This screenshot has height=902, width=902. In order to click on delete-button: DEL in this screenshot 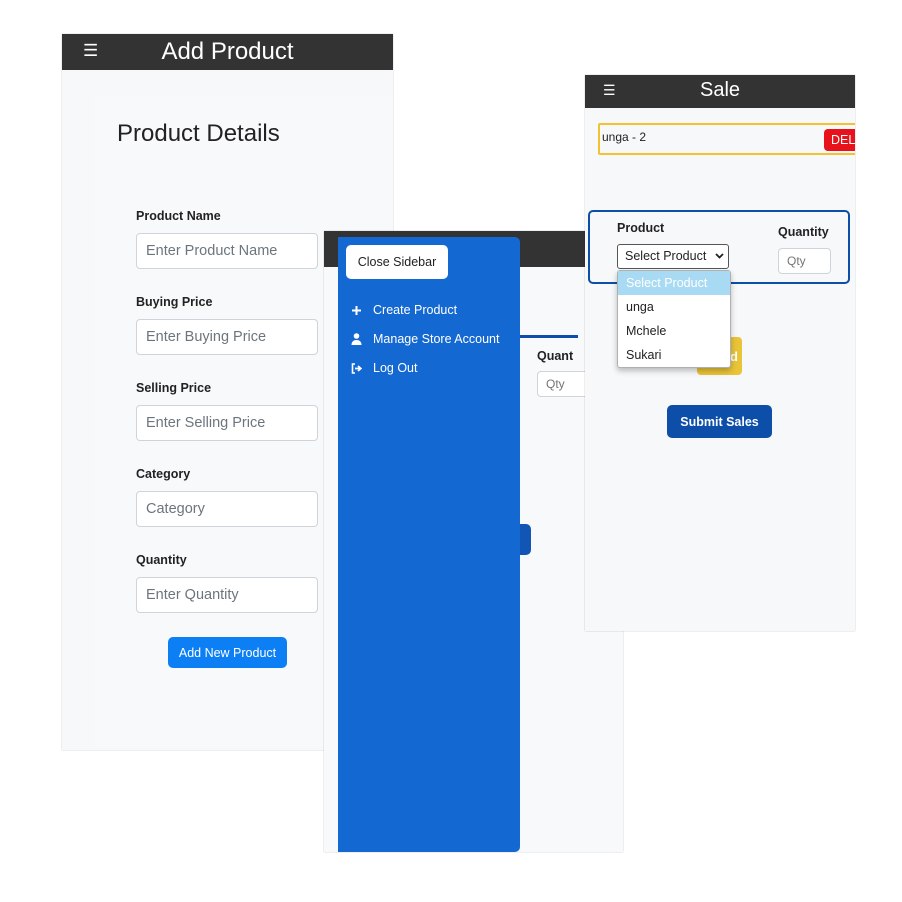, I will do `click(839, 140)`.